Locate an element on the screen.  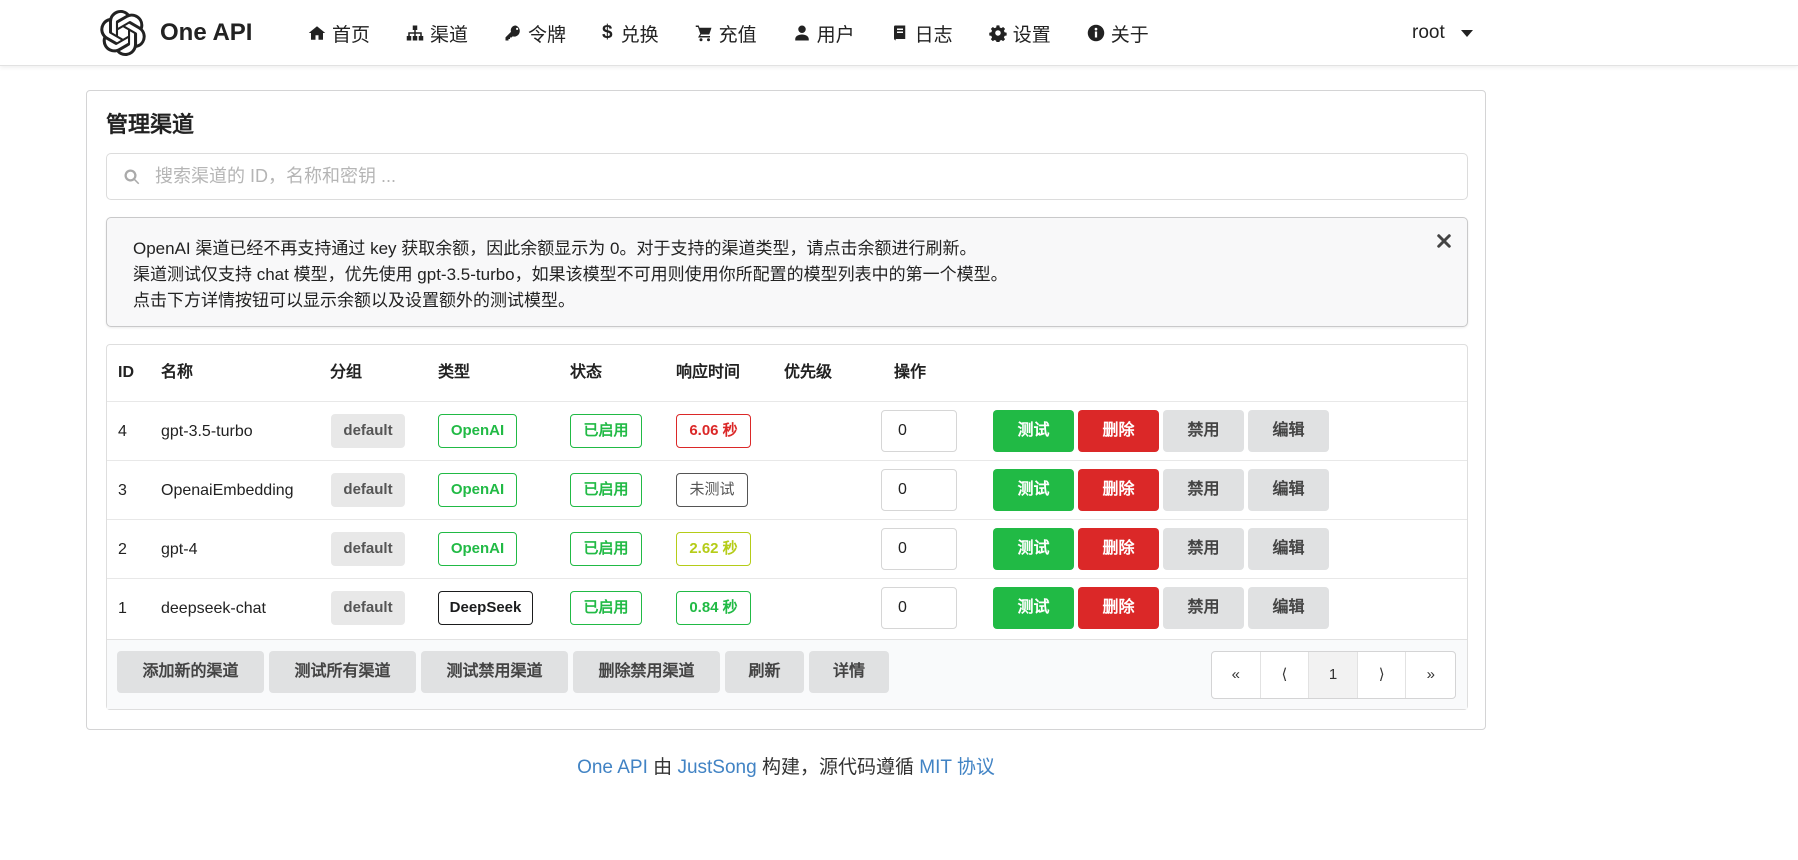
footer-text: 构建，源代码遵循 is located at coordinates (837, 767).